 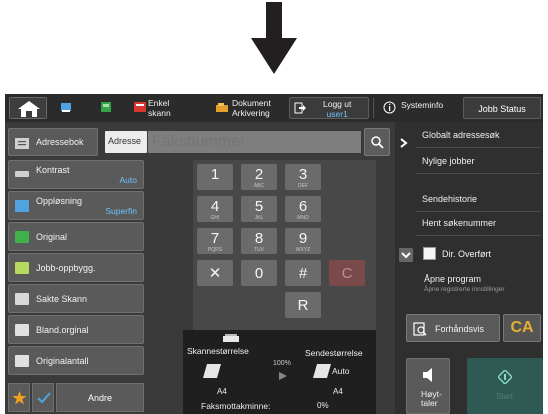 I want to click on key-0: 0, so click(x=259, y=273).